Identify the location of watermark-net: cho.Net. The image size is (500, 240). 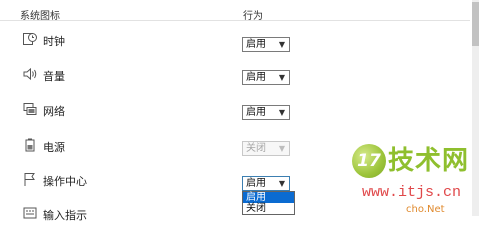
(425, 209).